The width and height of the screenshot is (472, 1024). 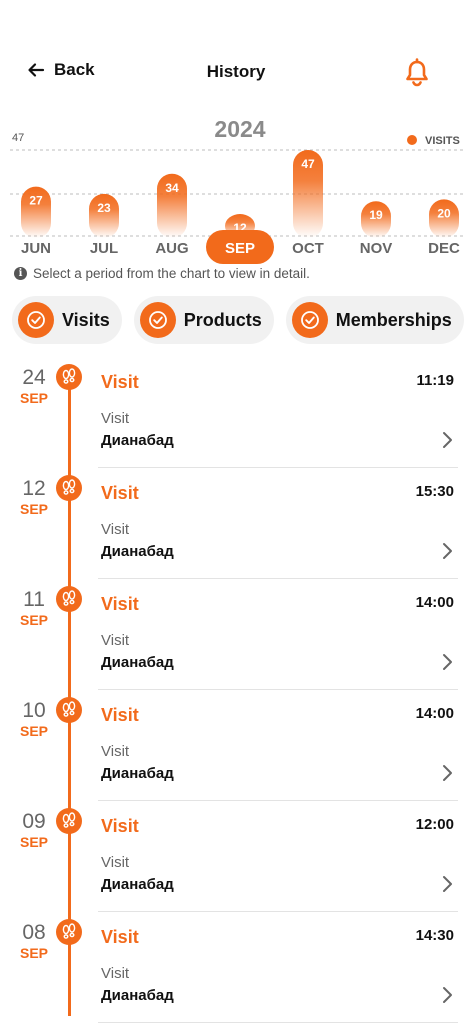 I want to click on month-label-nov: NOV, so click(x=376, y=248).